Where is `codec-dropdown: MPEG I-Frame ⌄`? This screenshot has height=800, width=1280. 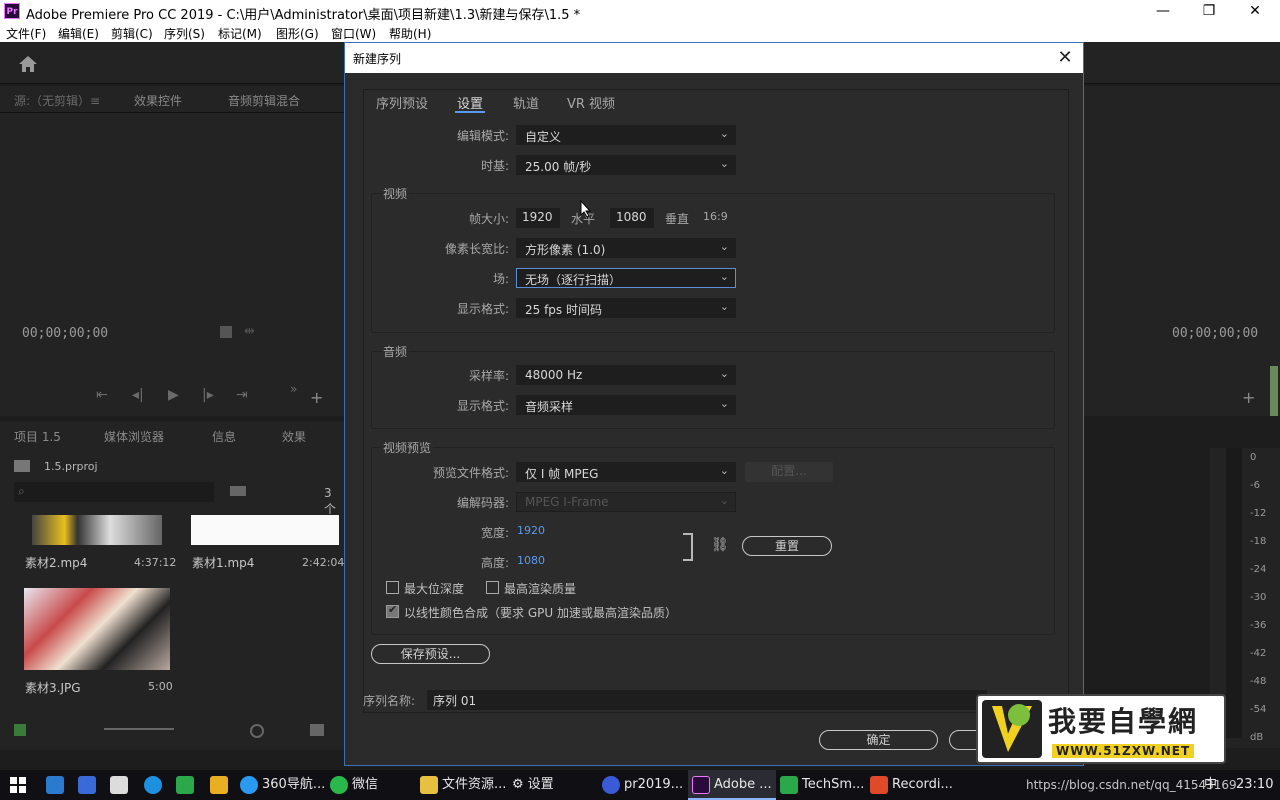 codec-dropdown: MPEG I-Frame ⌄ is located at coordinates (626, 502).